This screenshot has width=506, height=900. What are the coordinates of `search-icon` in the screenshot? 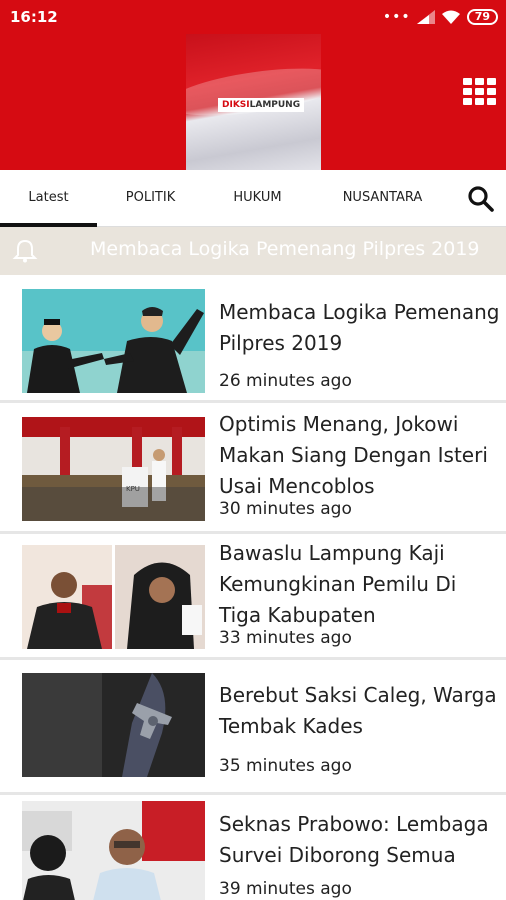 It's located at (481, 199).